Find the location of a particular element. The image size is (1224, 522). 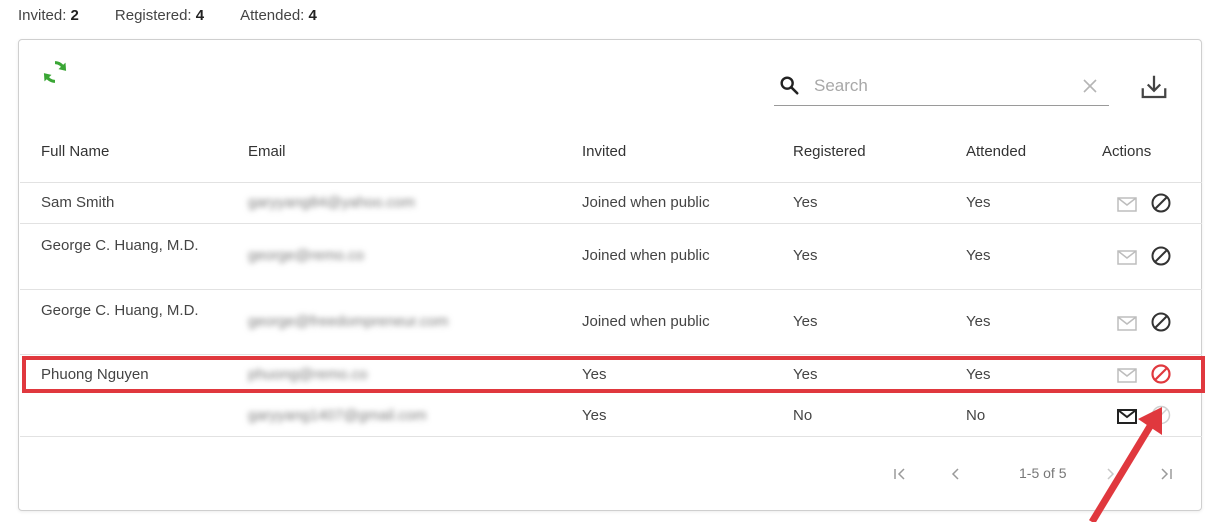

row-email: george@remo.co is located at coordinates (306, 255).